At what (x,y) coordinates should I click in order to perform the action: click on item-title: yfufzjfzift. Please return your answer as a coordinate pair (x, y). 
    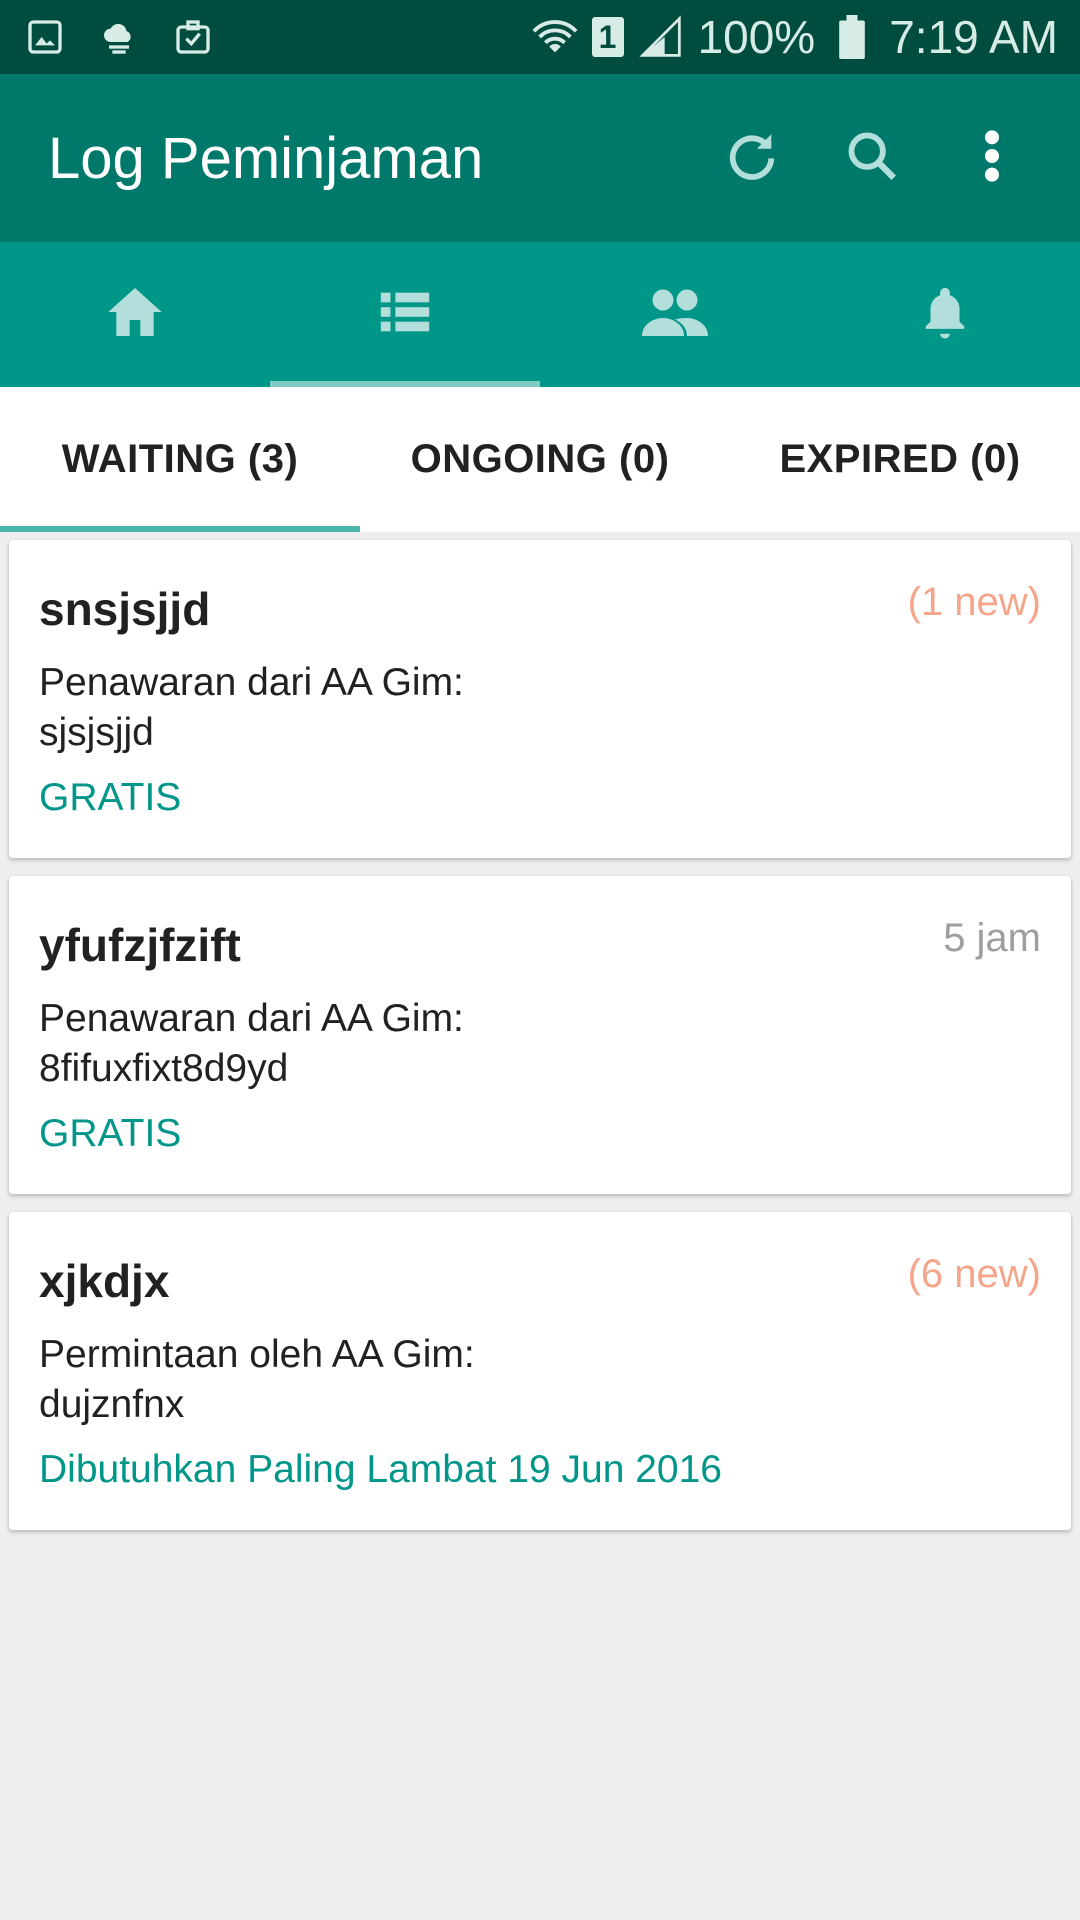
    Looking at the image, I should click on (140, 945).